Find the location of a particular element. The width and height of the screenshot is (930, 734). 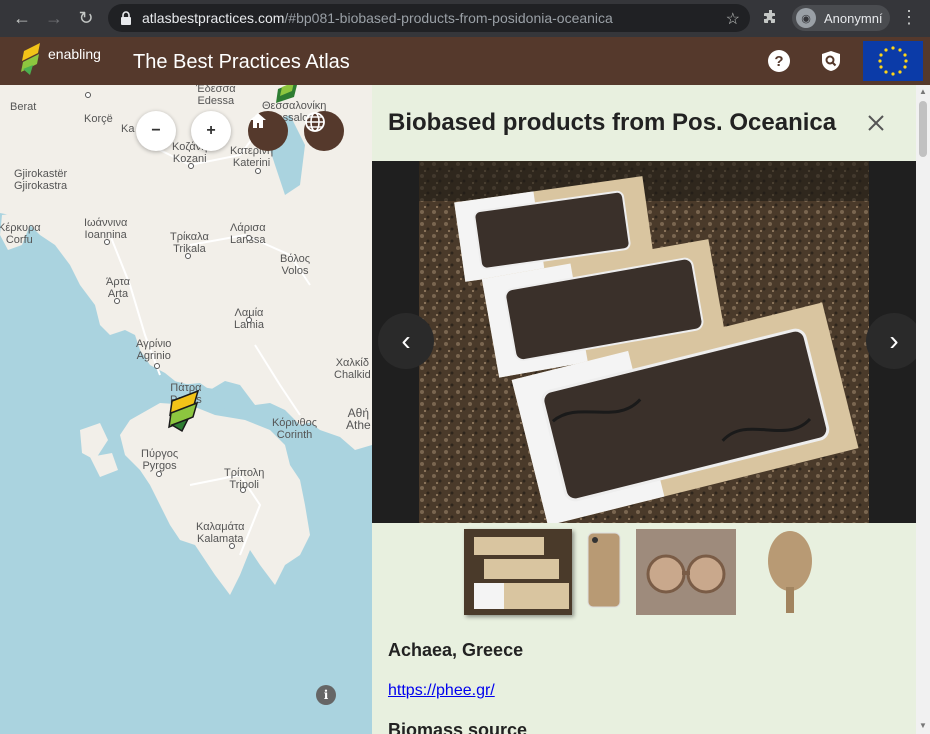

page-title: The Best Practices Atlas is located at coordinates (241, 62).